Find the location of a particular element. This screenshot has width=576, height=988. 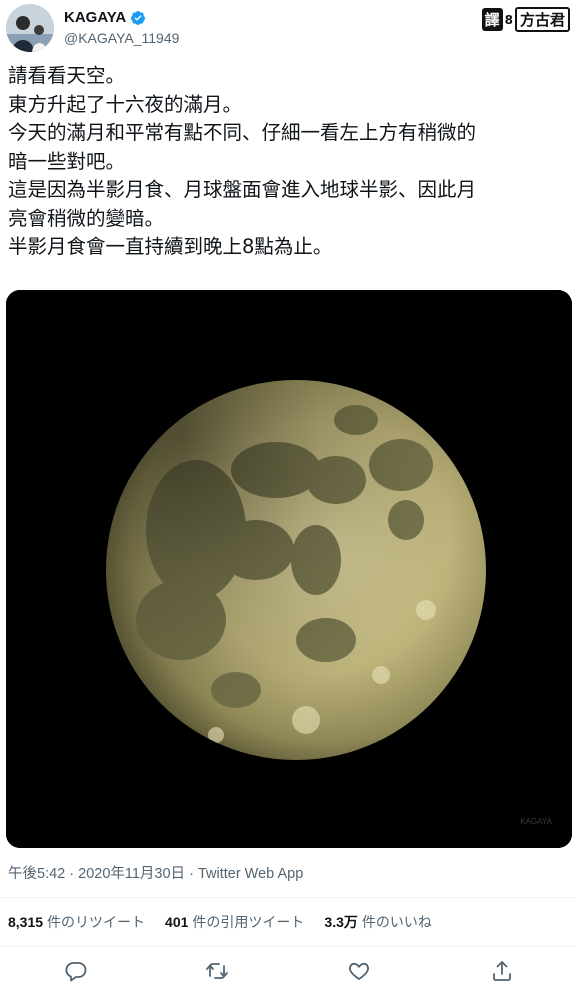

tweet-line: 今天的滿月和平常有點不同、仔細一看左上方有稍微的 is located at coordinates (242, 132).